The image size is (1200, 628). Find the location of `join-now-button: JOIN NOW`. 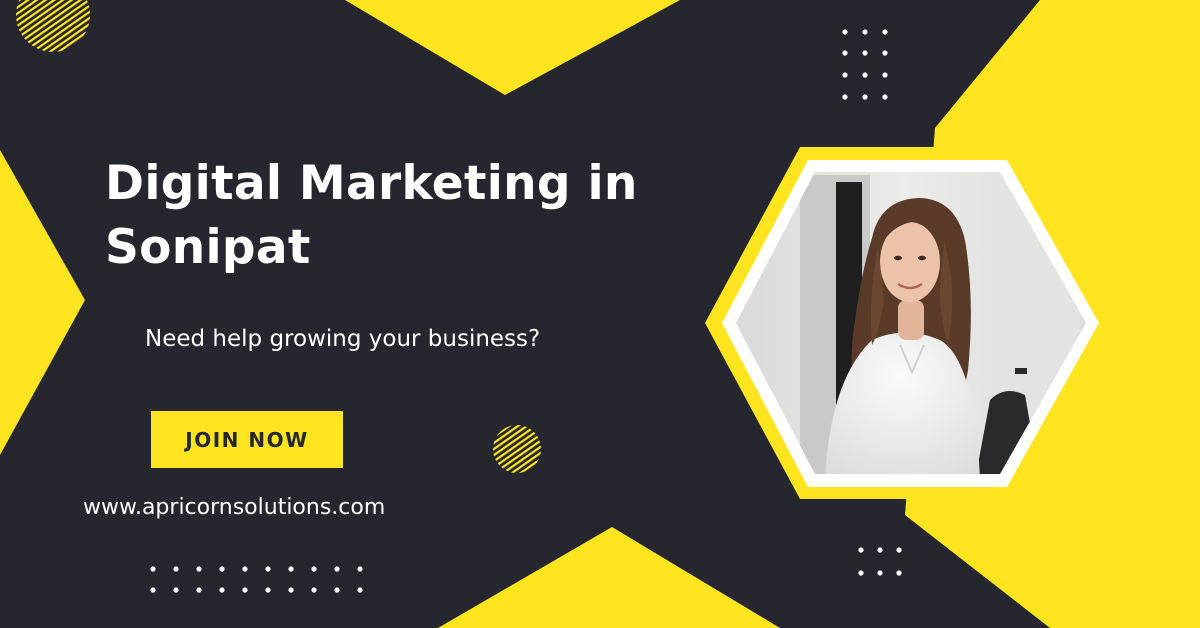

join-now-button: JOIN NOW is located at coordinates (247, 439).